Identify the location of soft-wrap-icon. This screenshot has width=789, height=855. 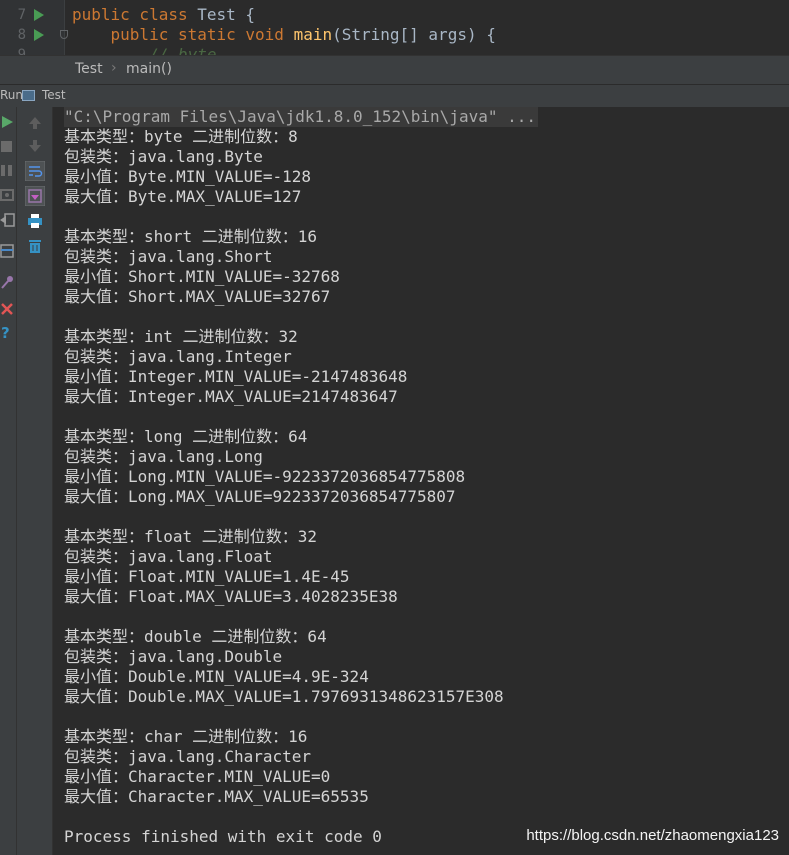
(35, 171).